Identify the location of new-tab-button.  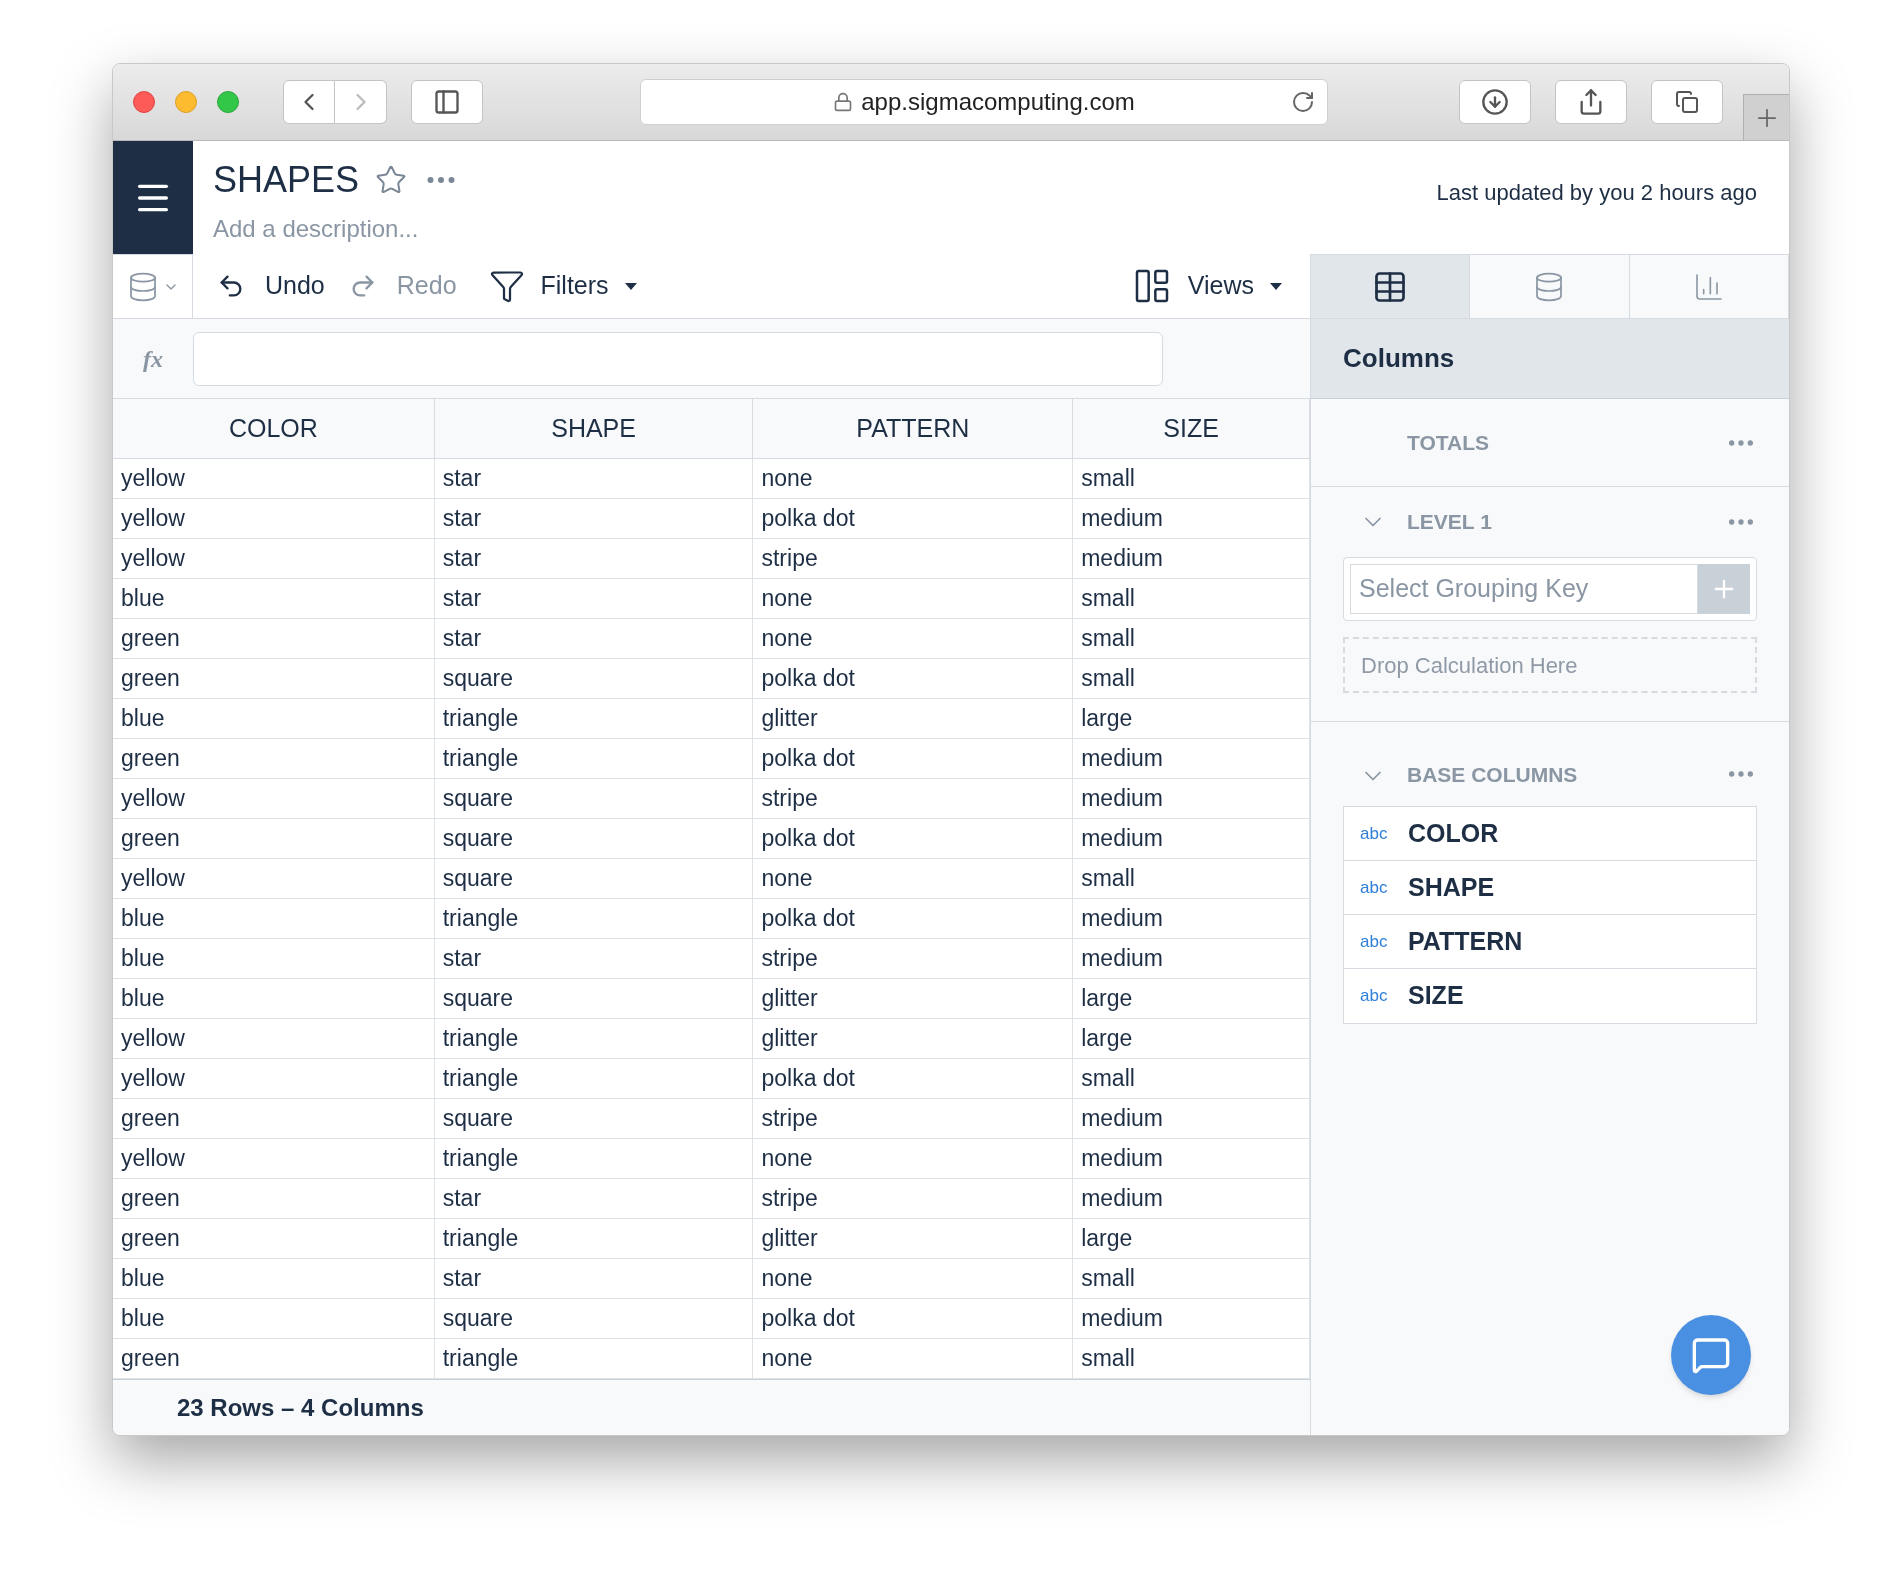
(1766, 117).